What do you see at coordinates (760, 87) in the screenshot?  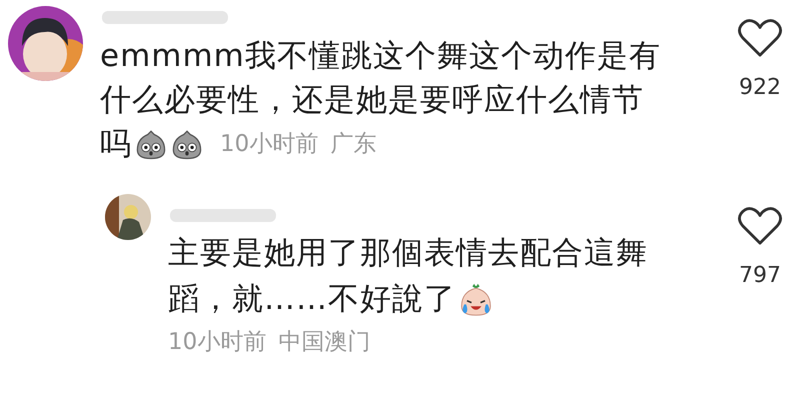 I see `like-count: 922` at bounding box center [760, 87].